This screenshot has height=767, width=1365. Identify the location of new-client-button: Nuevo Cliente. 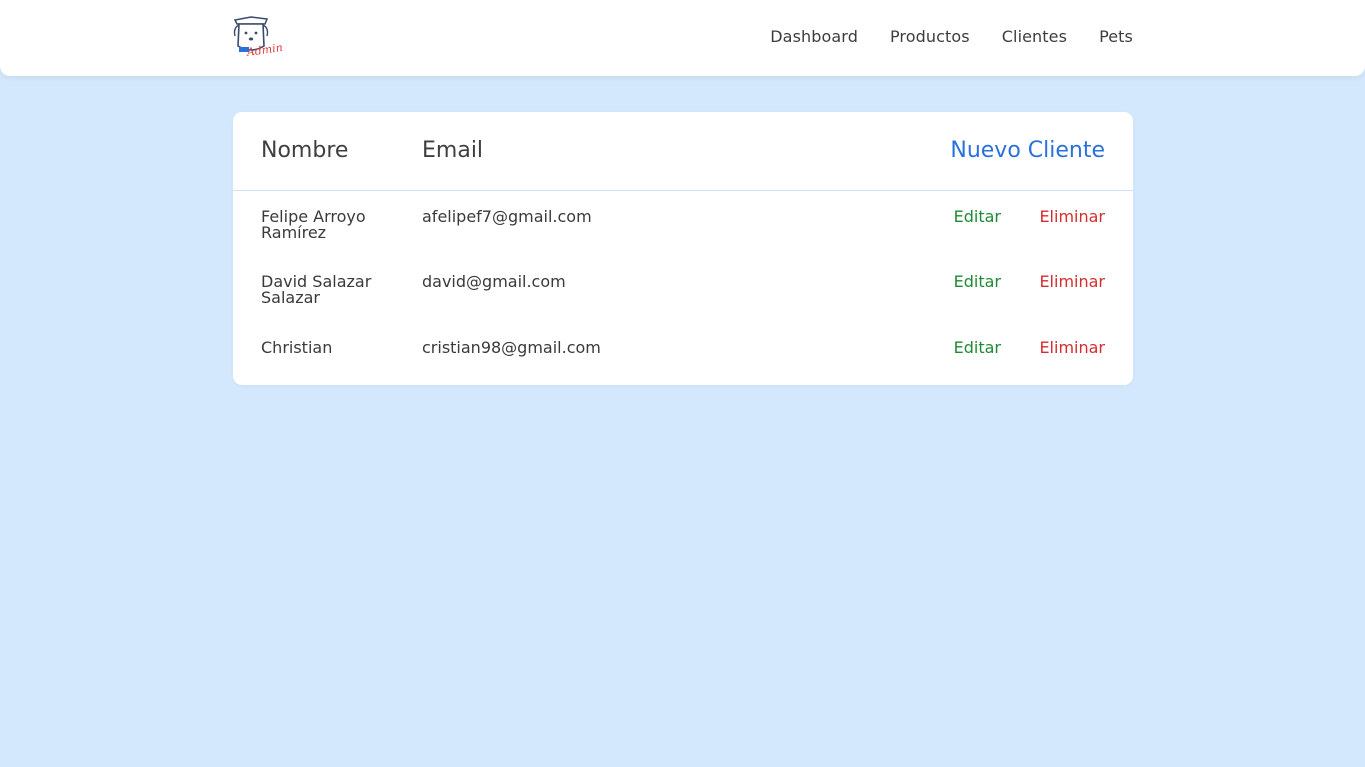
(1027, 150).